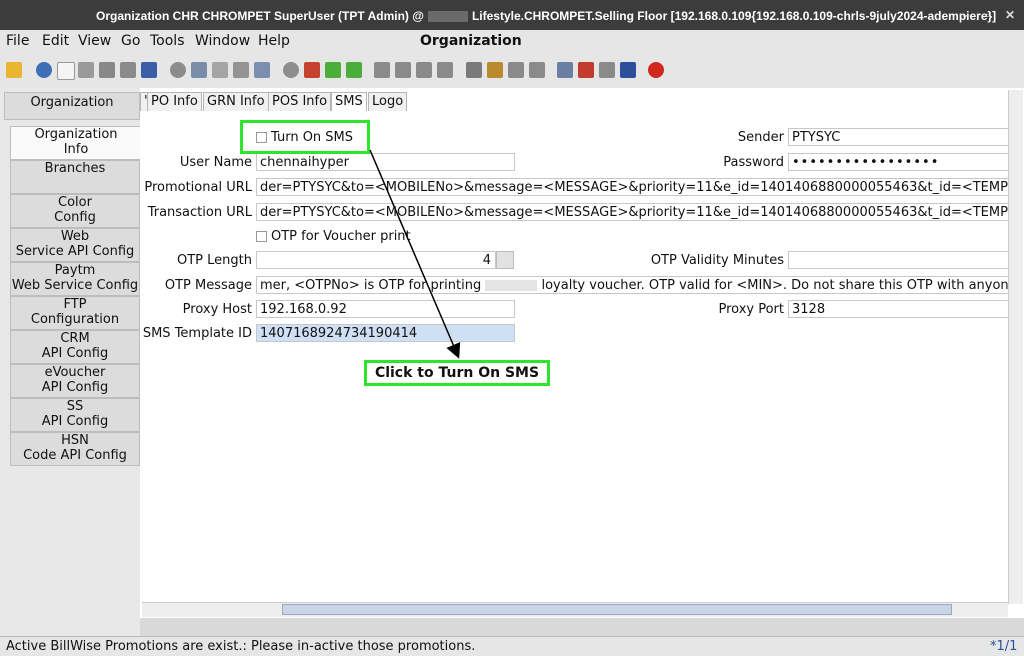 The width and height of the screenshot is (1024, 656). Describe the element at coordinates (128, 70) in the screenshot. I see `delete-selection-icon` at that location.